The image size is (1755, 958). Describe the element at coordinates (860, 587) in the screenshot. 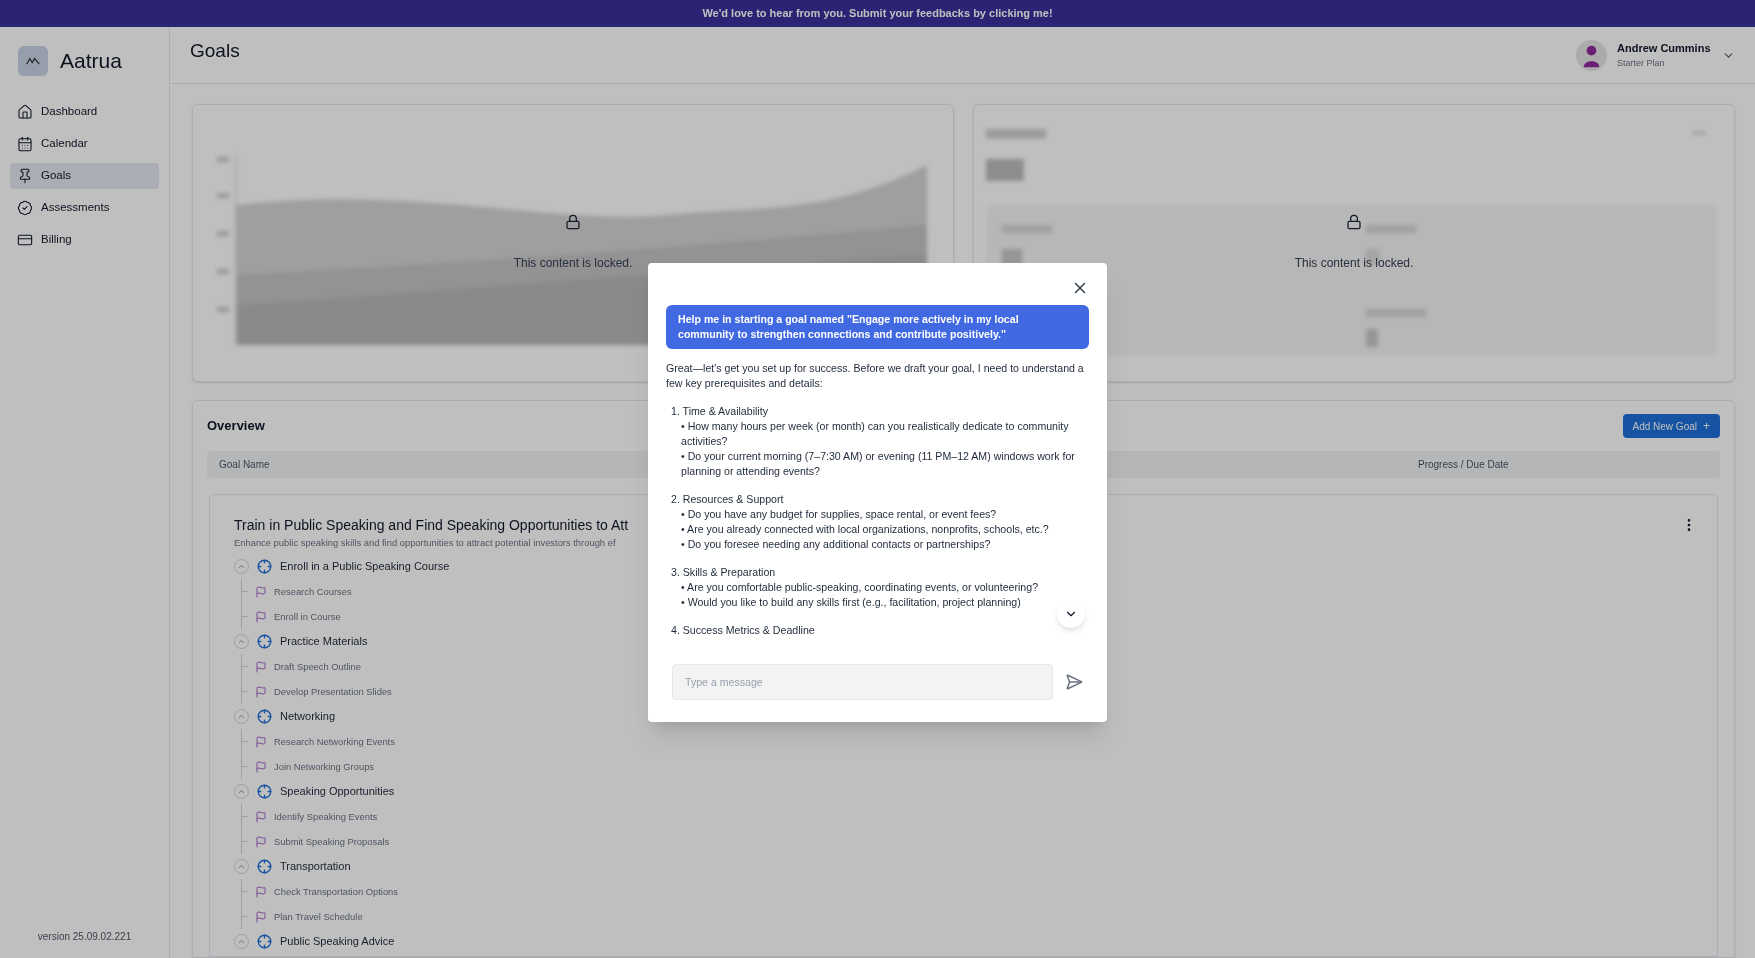

I see `bullet-item: • Are you comfortable public-speaking, coordinating events, or volunteering?` at that location.